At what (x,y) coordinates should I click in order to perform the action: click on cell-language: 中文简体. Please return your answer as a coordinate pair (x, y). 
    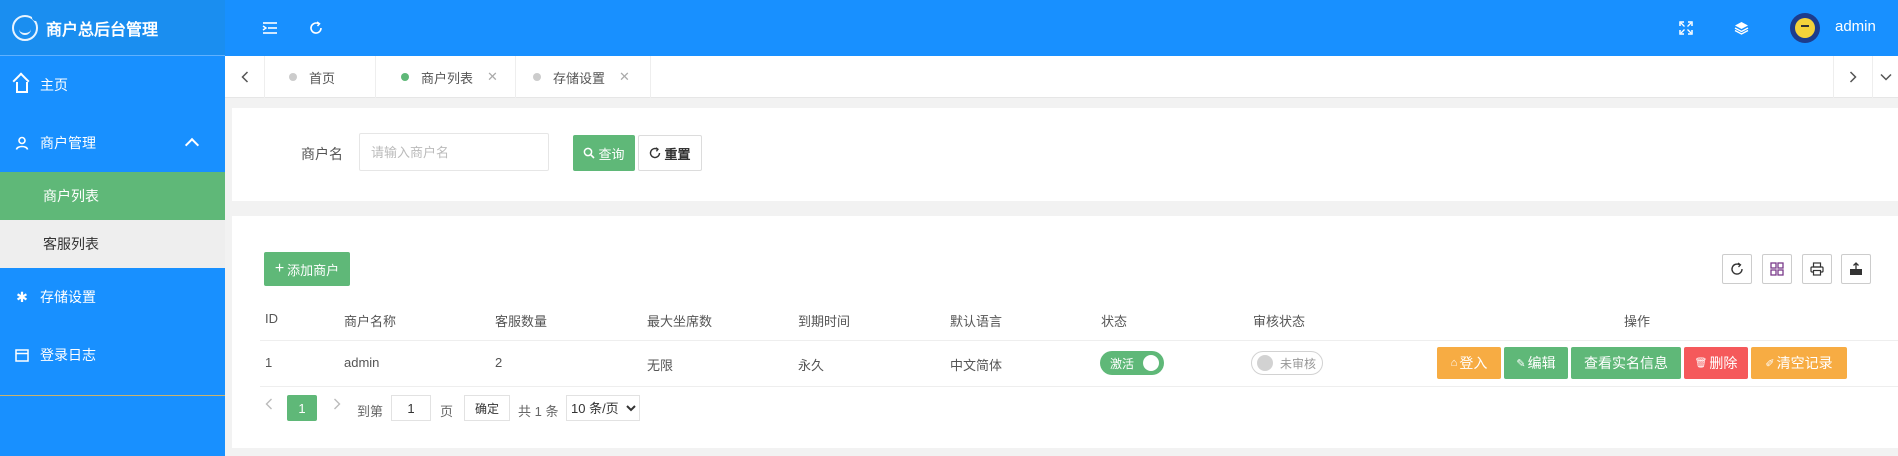
    Looking at the image, I should click on (976, 365).